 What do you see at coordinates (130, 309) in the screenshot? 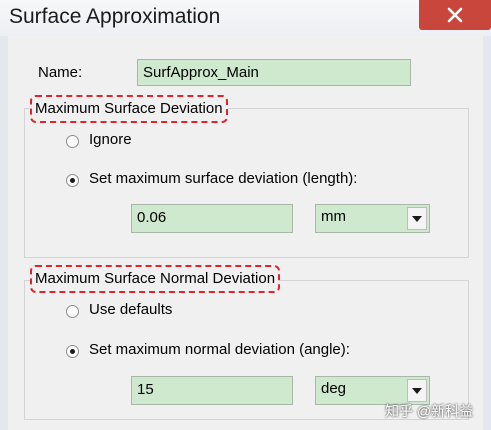
I see `use-defaults-label: Use defaults` at bounding box center [130, 309].